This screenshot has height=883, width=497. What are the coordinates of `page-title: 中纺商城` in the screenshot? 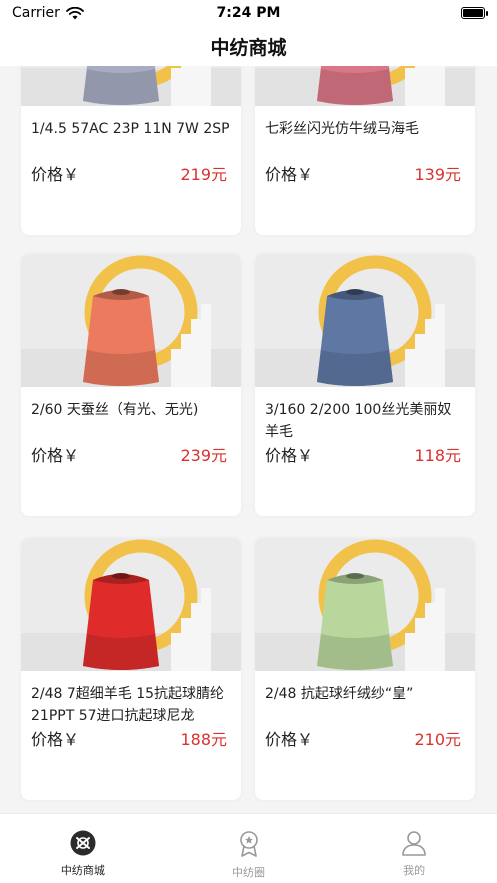 It's located at (248, 47).